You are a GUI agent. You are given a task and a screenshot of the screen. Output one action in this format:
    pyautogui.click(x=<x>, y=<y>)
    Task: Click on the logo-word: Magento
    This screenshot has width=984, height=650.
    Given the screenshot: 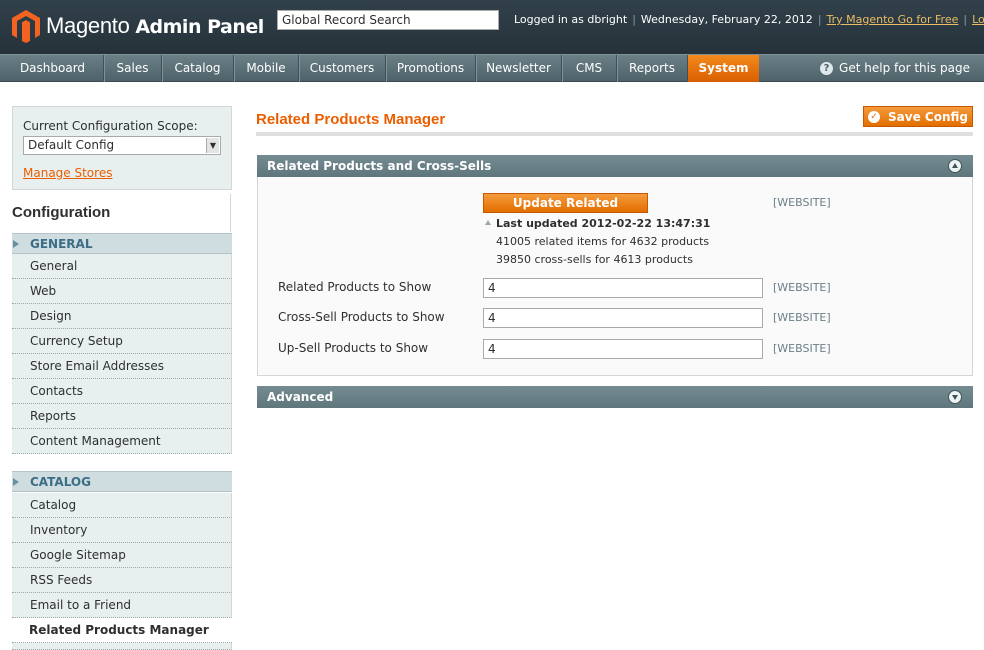 What is the action you would take?
    pyautogui.click(x=88, y=25)
    